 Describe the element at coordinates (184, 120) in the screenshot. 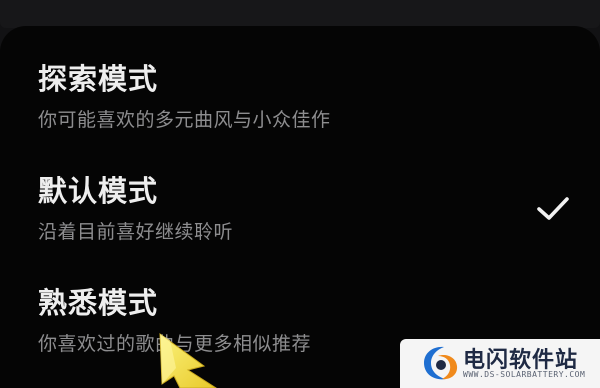

I see `mode-option-description: 你可能喜欢的多元曲风与小众佳作` at that location.